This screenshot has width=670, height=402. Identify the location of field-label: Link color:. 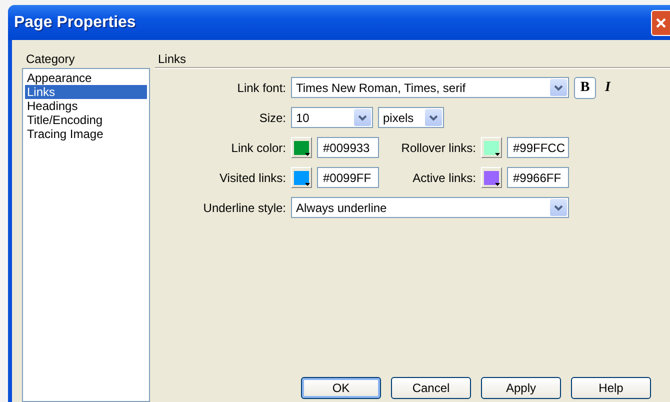
(258, 147).